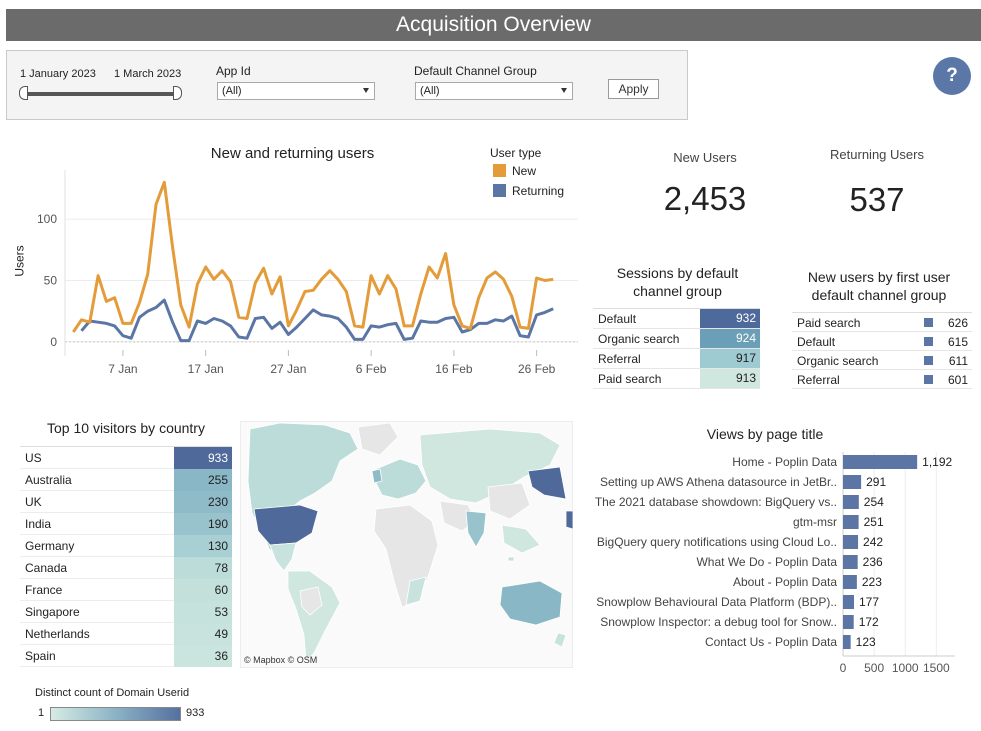  Describe the element at coordinates (203, 524) in the screenshot. I see `country-visitors: 190` at that location.